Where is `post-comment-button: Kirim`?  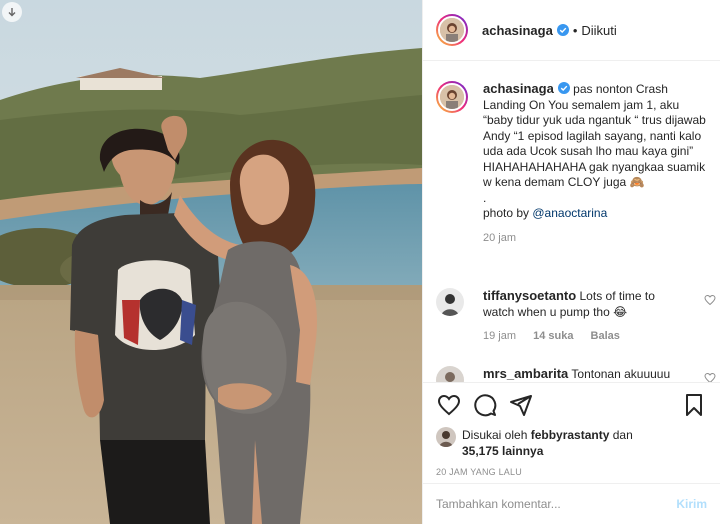 post-comment-button: Kirim is located at coordinates (691, 504).